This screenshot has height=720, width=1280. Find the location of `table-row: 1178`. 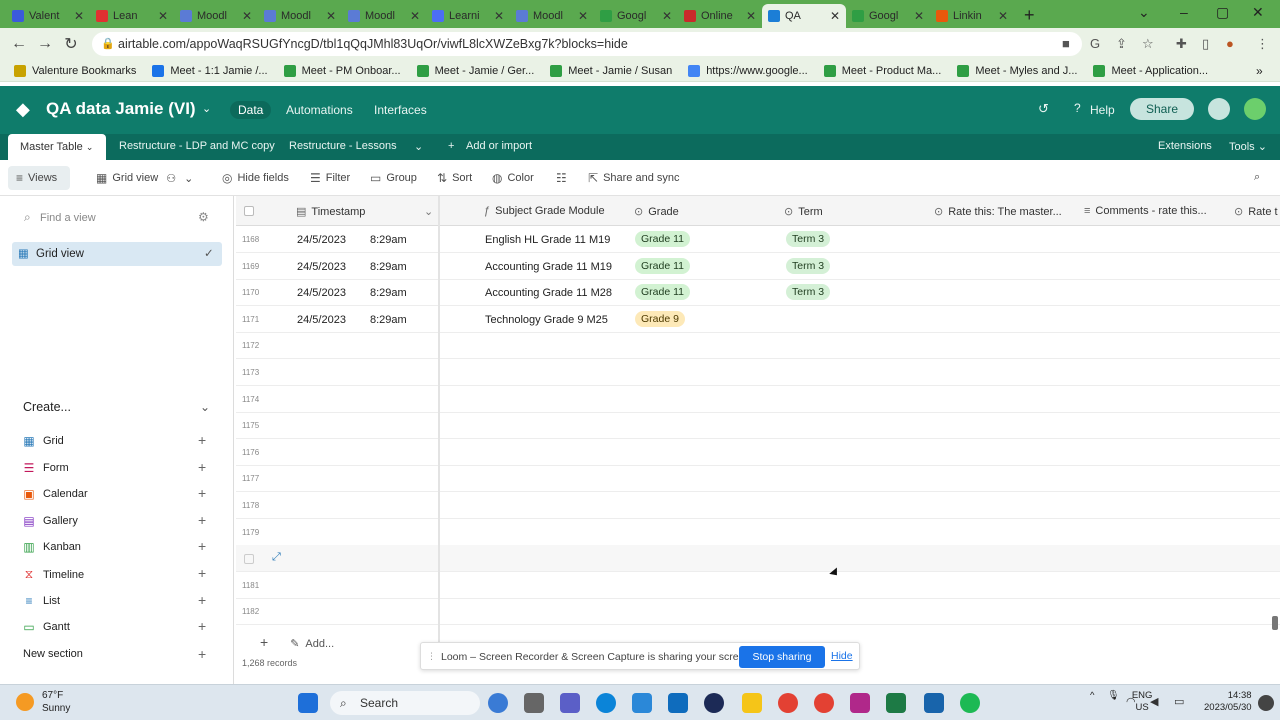

table-row: 1178 is located at coordinates (758, 505).